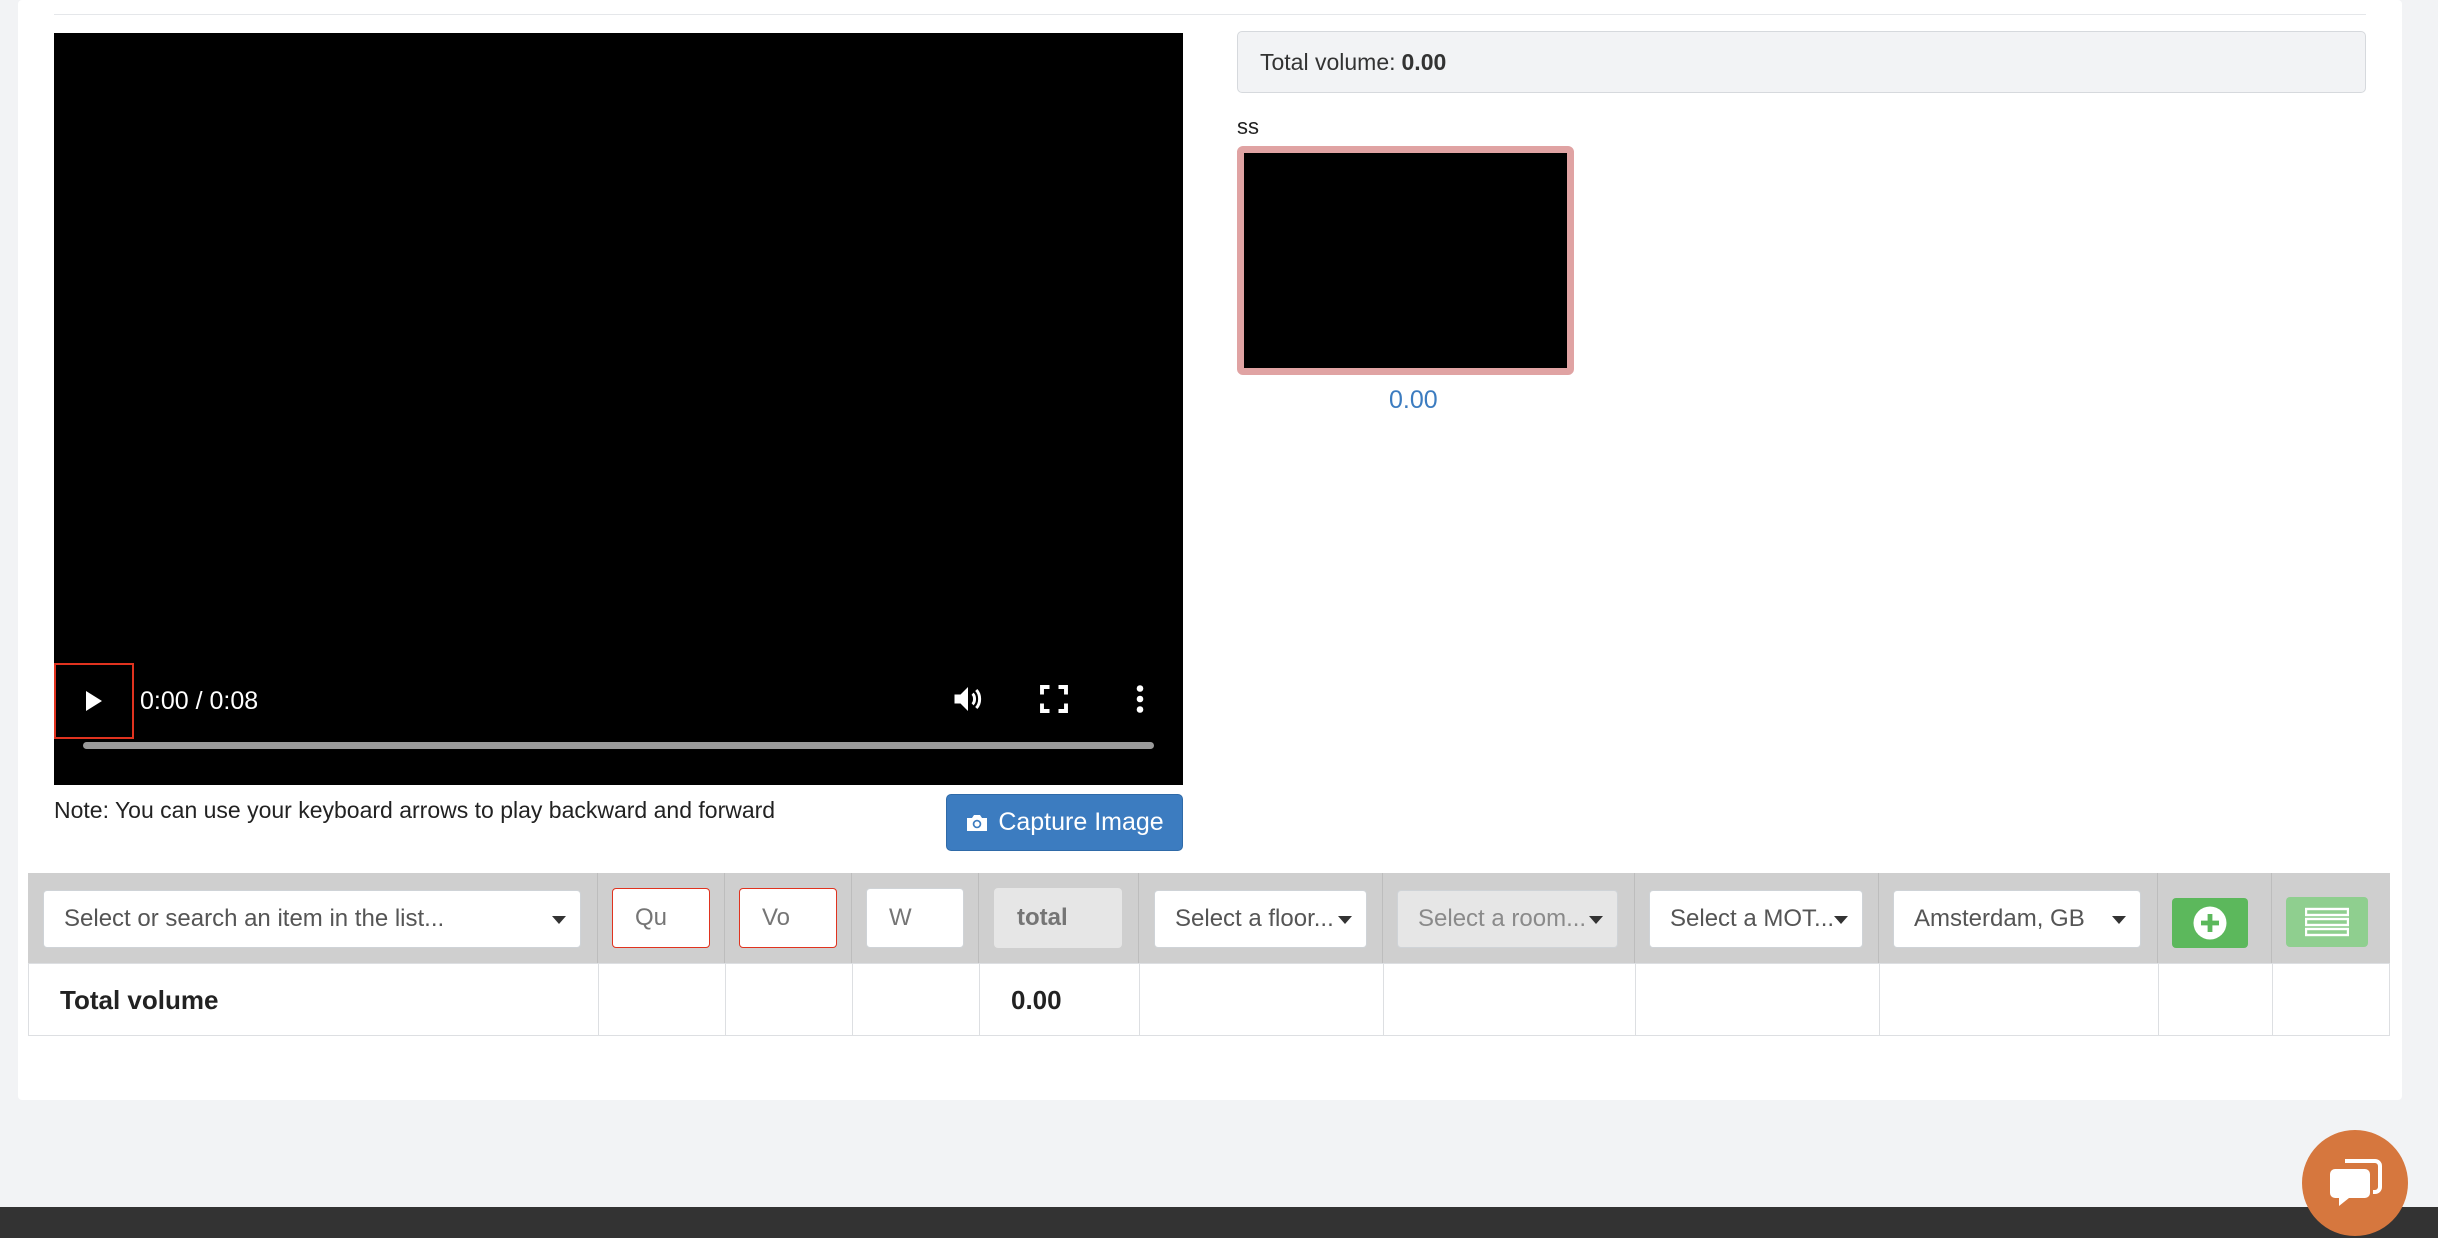 This screenshot has height=1238, width=2438. I want to click on quantity-input, so click(661, 918).